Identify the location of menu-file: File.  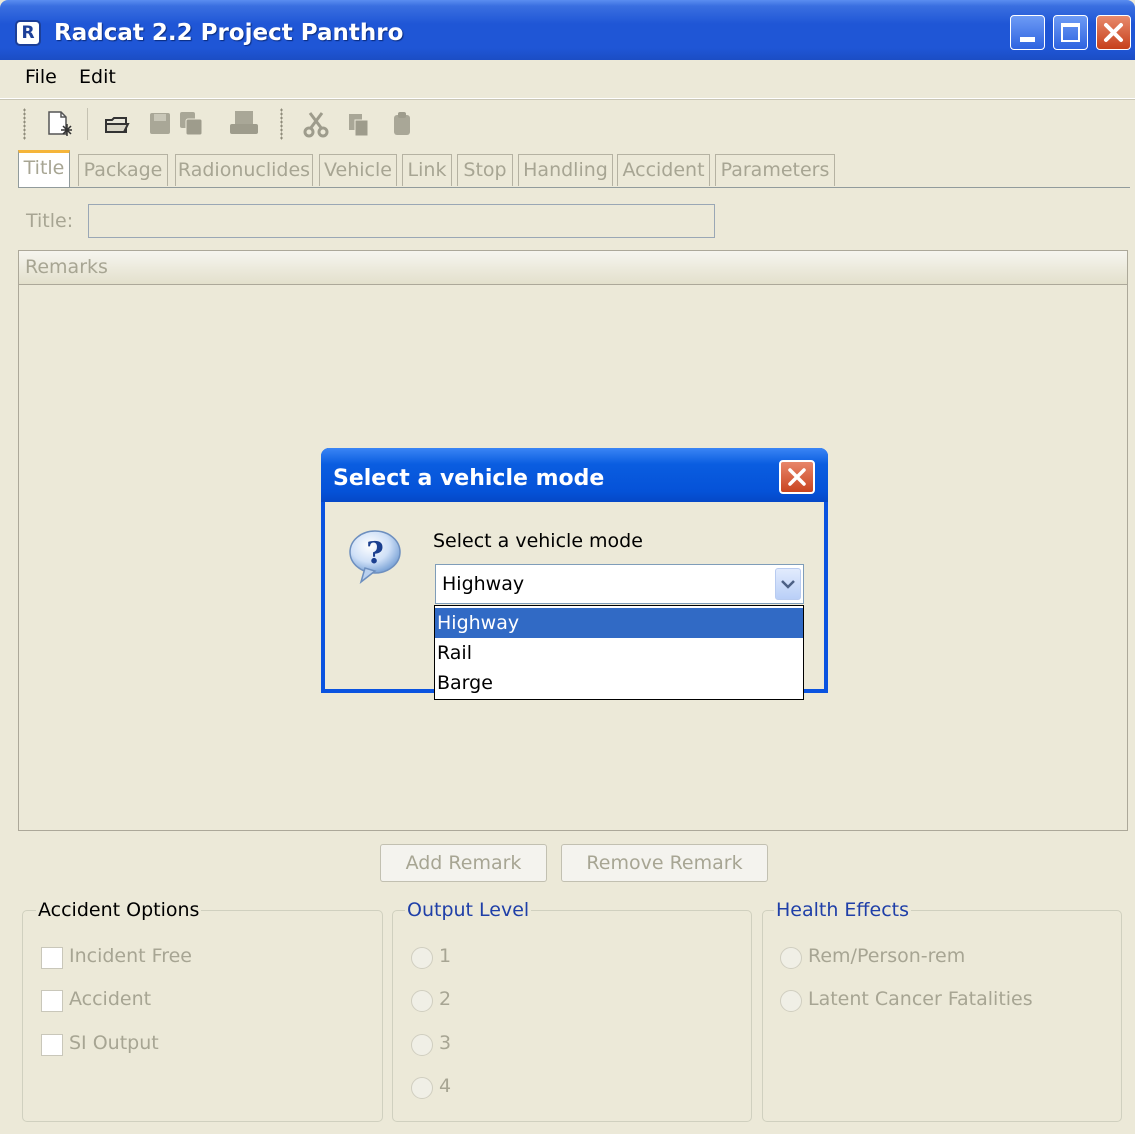
(41, 77).